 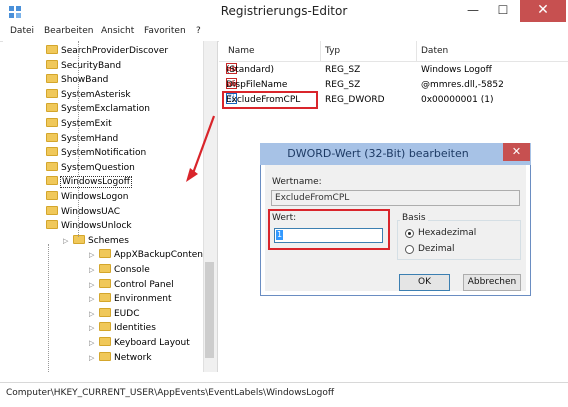 I want to click on value-name: (Standard), so click(x=250, y=70).